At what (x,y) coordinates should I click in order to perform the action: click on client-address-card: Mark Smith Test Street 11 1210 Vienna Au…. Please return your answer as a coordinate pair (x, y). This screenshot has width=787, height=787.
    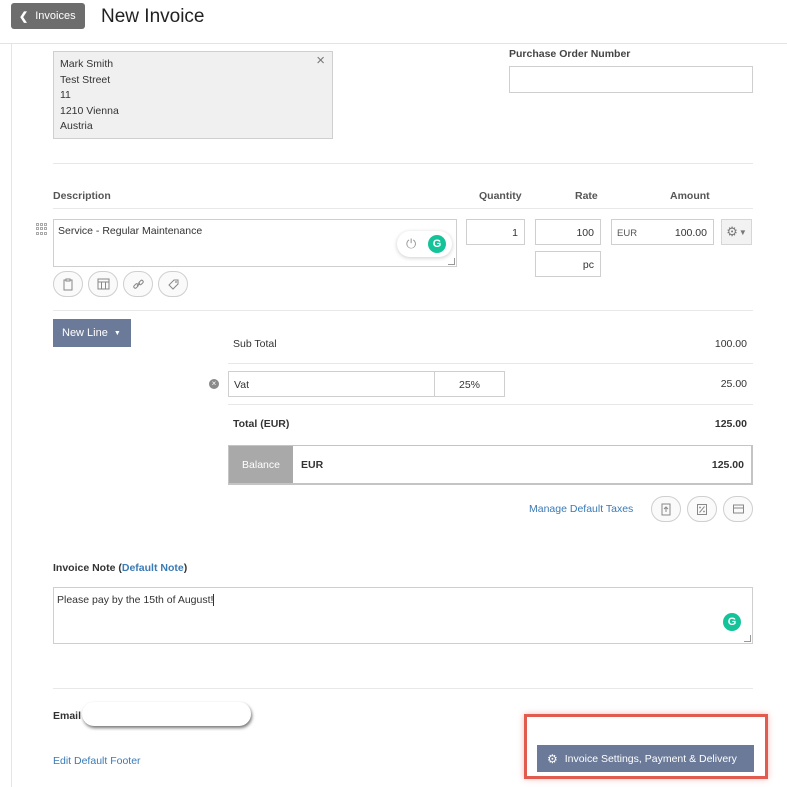
    Looking at the image, I should click on (193, 95).